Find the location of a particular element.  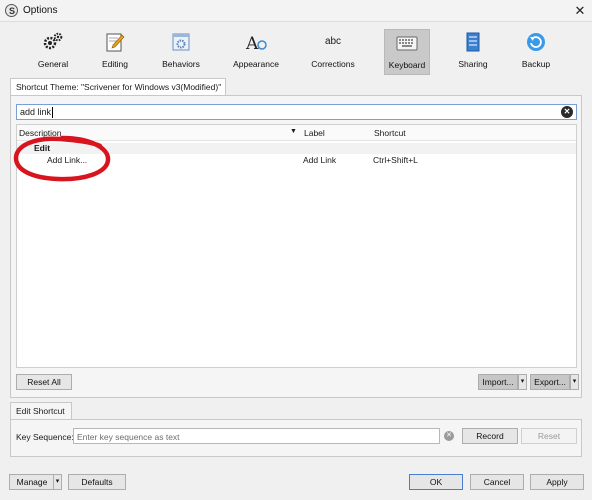

app-icon is located at coordinates (11, 10).